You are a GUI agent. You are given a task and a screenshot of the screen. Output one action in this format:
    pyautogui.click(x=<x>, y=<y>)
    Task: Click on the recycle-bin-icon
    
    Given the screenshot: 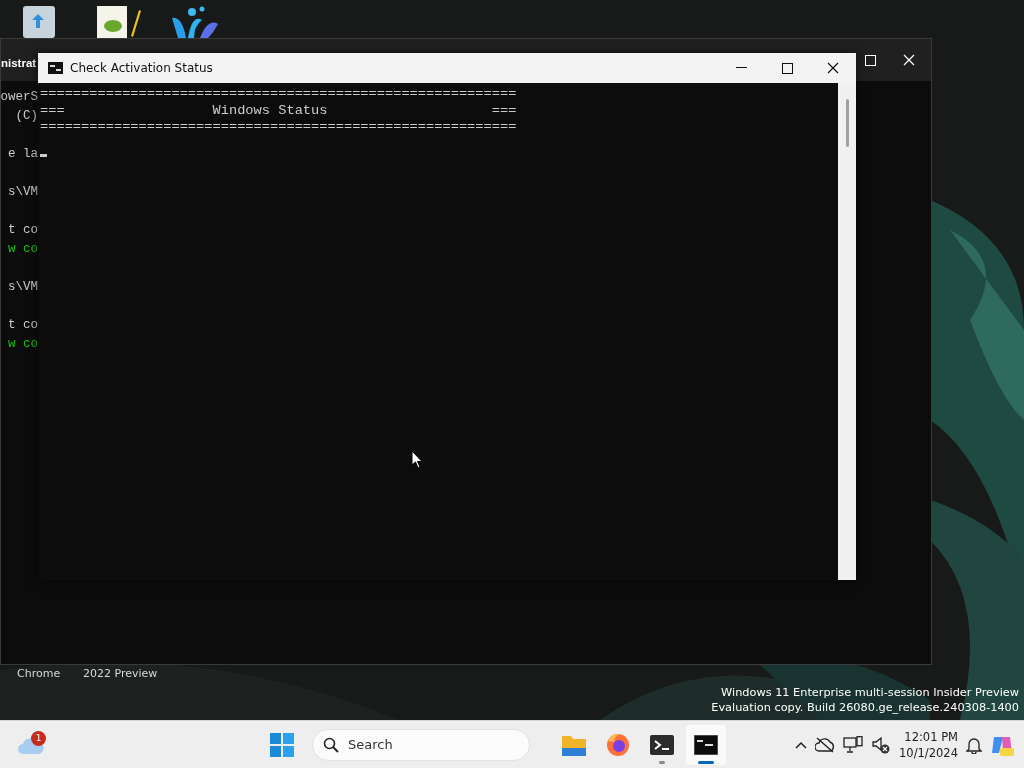 What is the action you would take?
    pyautogui.click(x=39, y=22)
    